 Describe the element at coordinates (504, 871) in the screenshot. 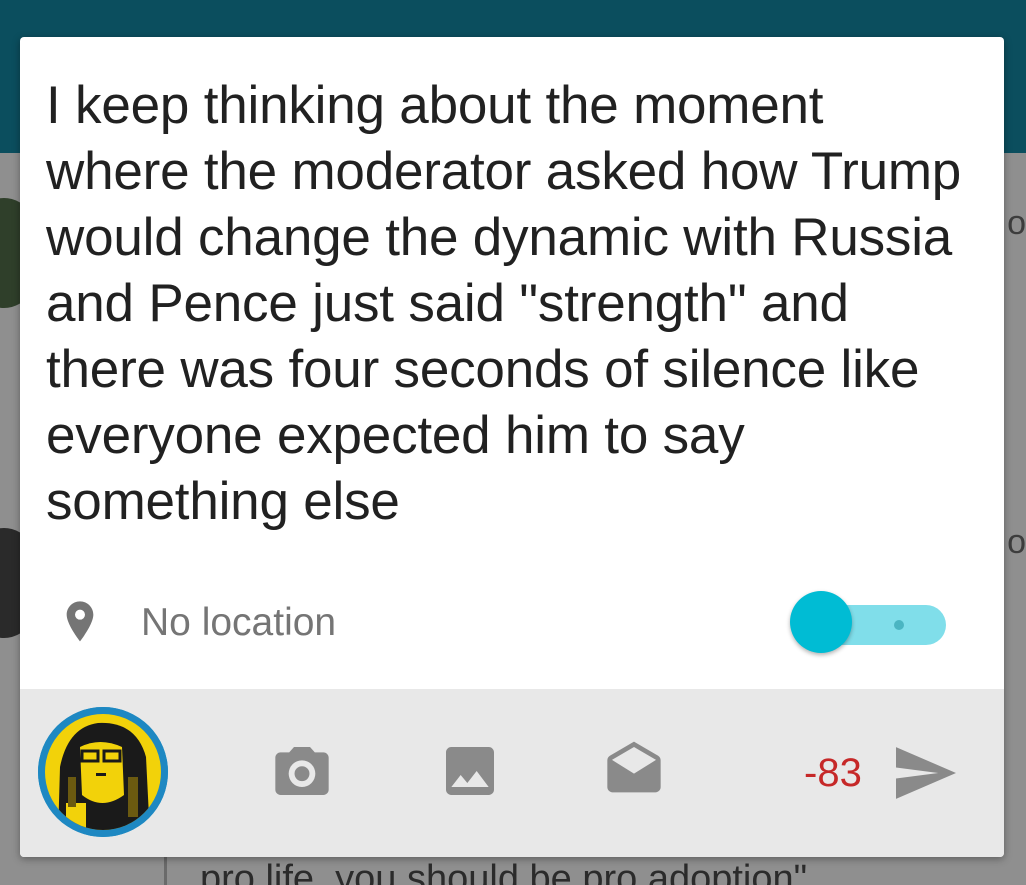

I see `background-tweet-text: pro life, you should be pro adoption"` at that location.